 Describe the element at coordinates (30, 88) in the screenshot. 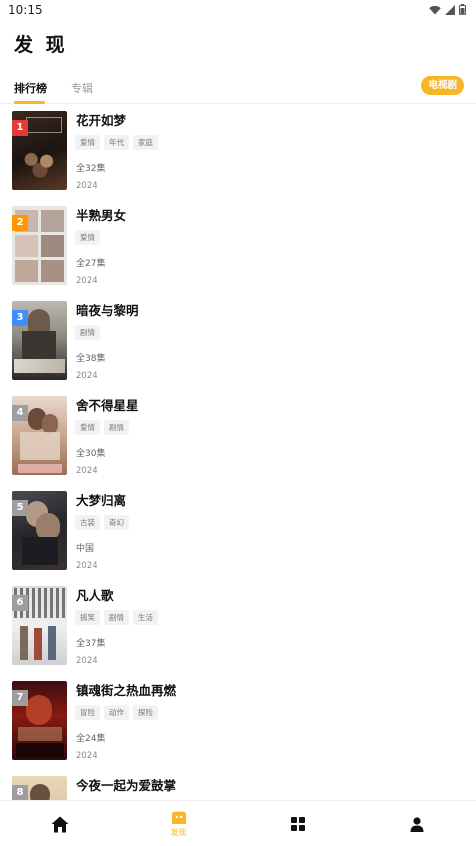

I see `tab-ranking: 排行榜` at that location.